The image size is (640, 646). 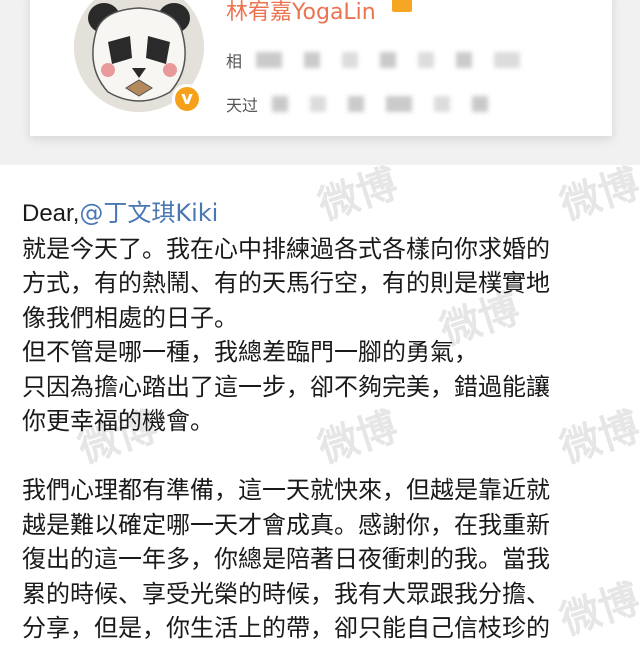 What do you see at coordinates (234, 61) in the screenshot?
I see `preview-text: 相` at bounding box center [234, 61].